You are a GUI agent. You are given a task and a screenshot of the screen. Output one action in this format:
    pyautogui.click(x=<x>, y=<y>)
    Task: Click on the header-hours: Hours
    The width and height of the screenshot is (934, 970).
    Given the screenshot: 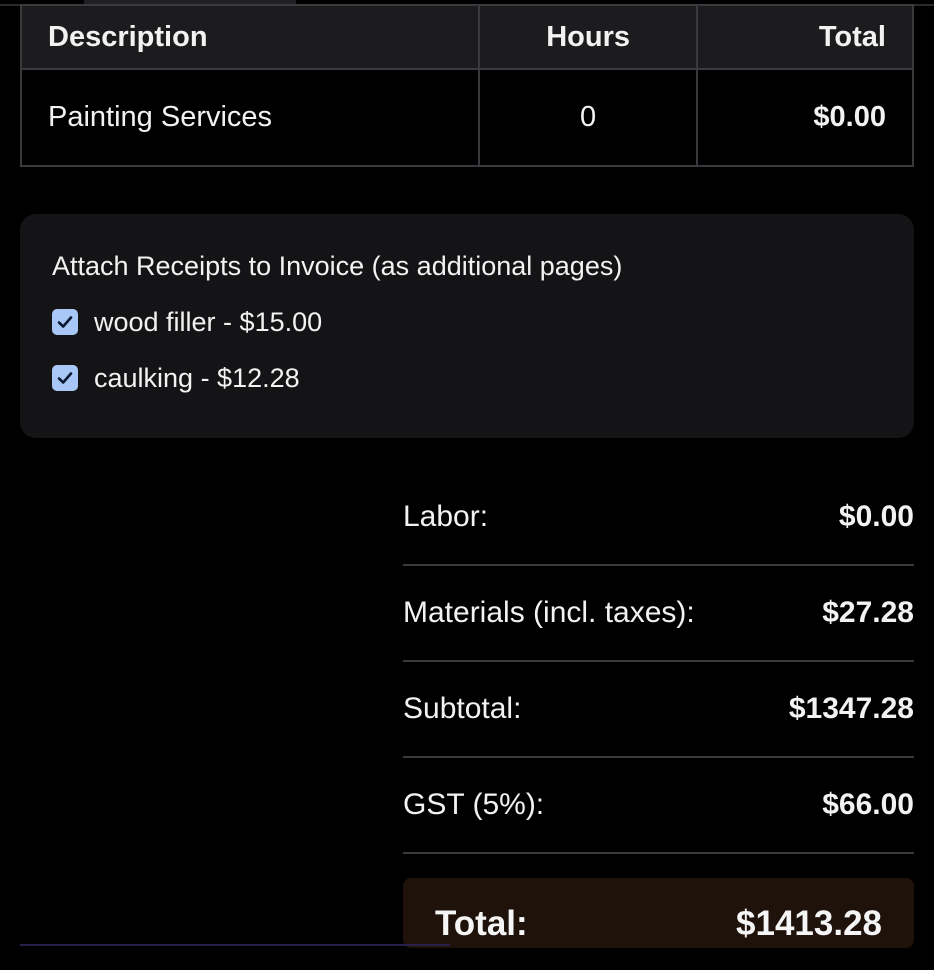 What is the action you would take?
    pyautogui.click(x=588, y=37)
    